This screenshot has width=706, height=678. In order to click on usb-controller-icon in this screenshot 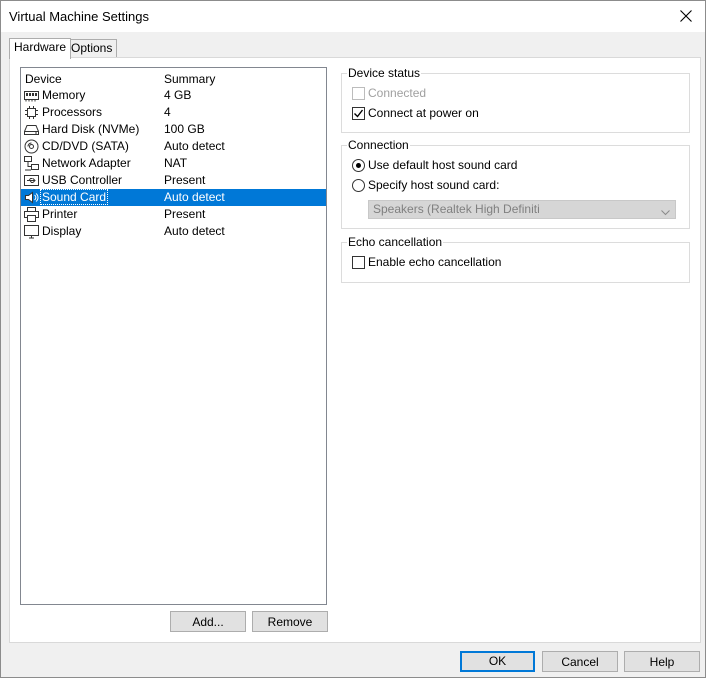, I will do `click(31, 180)`.